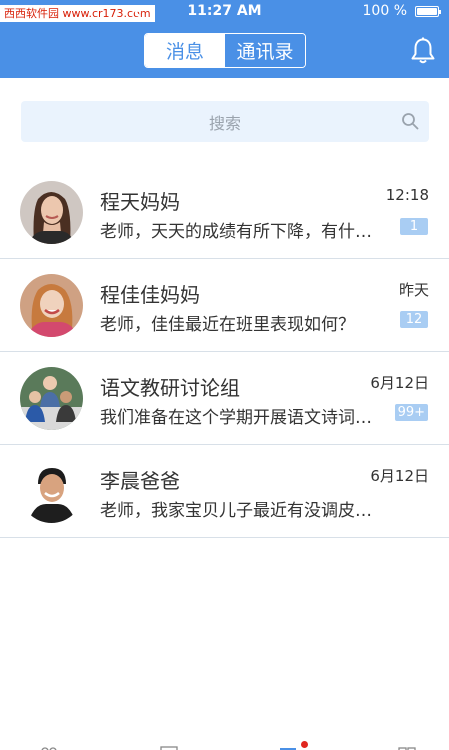 The image size is (449, 750). What do you see at coordinates (241, 232) in the screenshot?
I see `message-preview: 老师，天天的成绩有所下降，有什么好的建议吗？` at bounding box center [241, 232].